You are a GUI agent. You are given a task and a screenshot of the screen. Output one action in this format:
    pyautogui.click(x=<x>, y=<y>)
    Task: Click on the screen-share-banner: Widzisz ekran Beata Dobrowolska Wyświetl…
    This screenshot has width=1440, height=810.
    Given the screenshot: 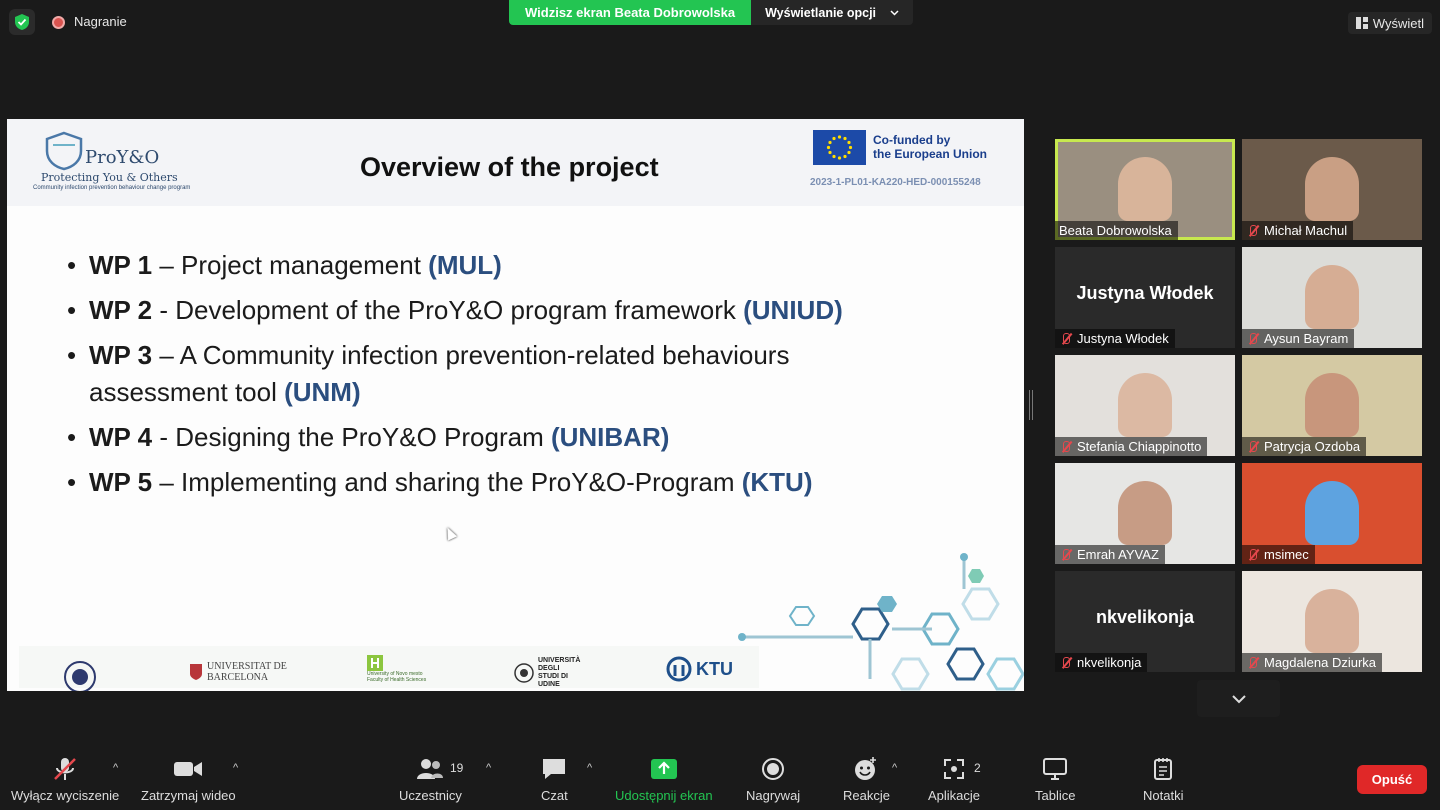 What is the action you would take?
    pyautogui.click(x=711, y=12)
    